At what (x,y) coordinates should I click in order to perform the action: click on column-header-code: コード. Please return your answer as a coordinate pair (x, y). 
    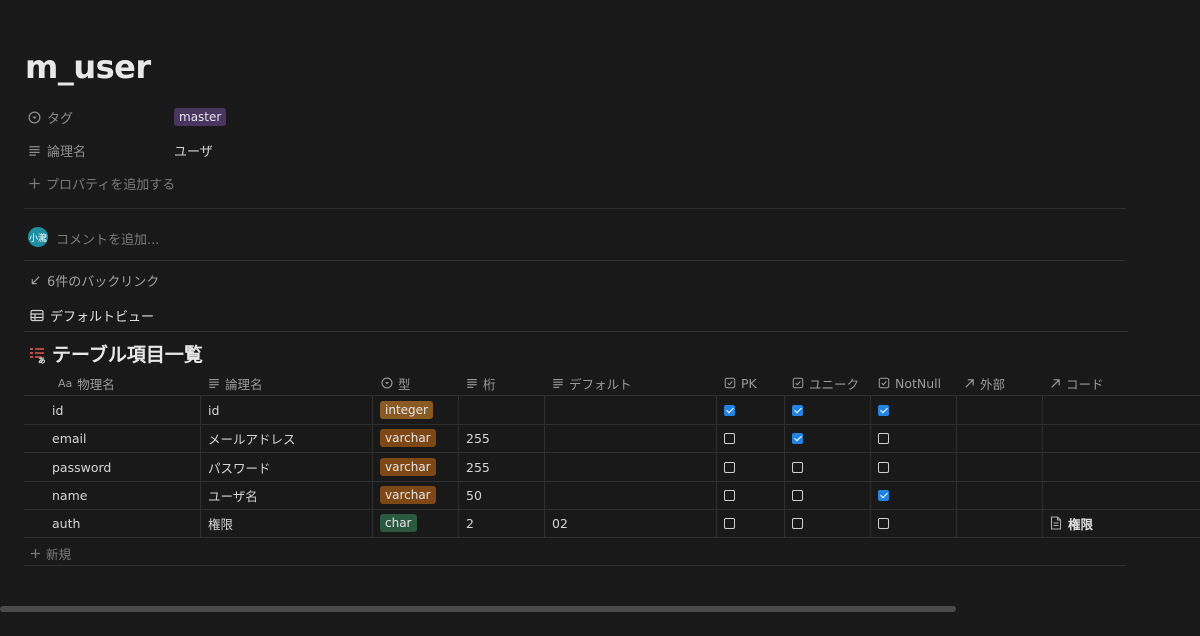
    Looking at the image, I should click on (1077, 383).